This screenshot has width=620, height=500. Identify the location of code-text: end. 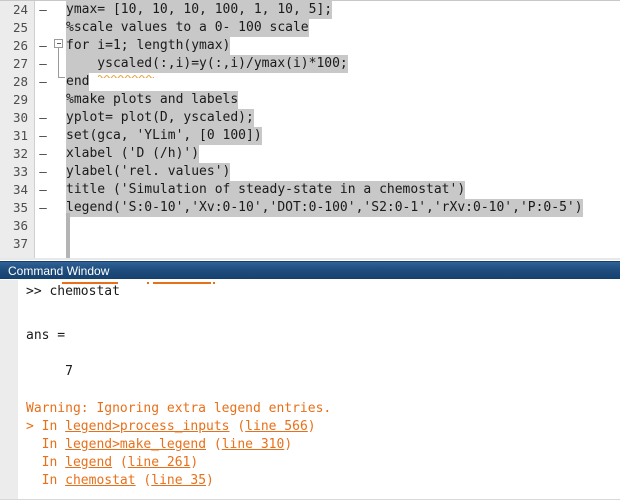
(78, 82).